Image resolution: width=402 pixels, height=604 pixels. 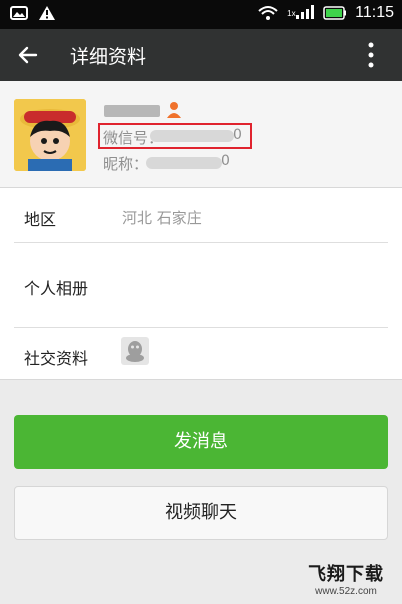 What do you see at coordinates (50, 135) in the screenshot?
I see `avatar` at bounding box center [50, 135].